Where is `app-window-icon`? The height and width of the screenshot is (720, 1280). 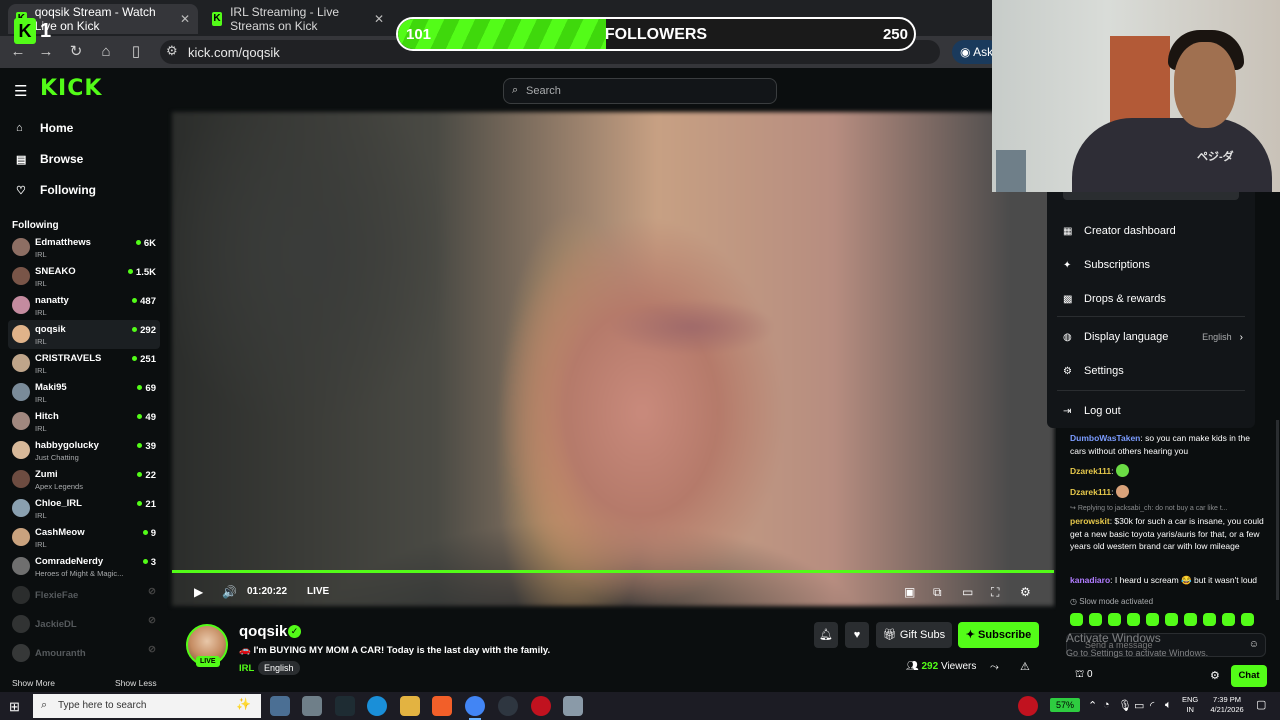 app-window-icon is located at coordinates (573, 706).